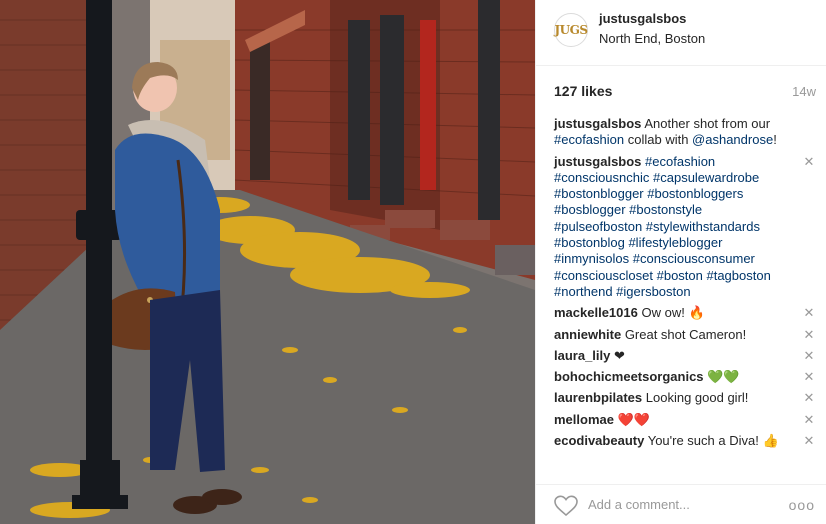 This screenshot has width=826, height=524. I want to click on comment-username: mackelle1016, so click(596, 312).